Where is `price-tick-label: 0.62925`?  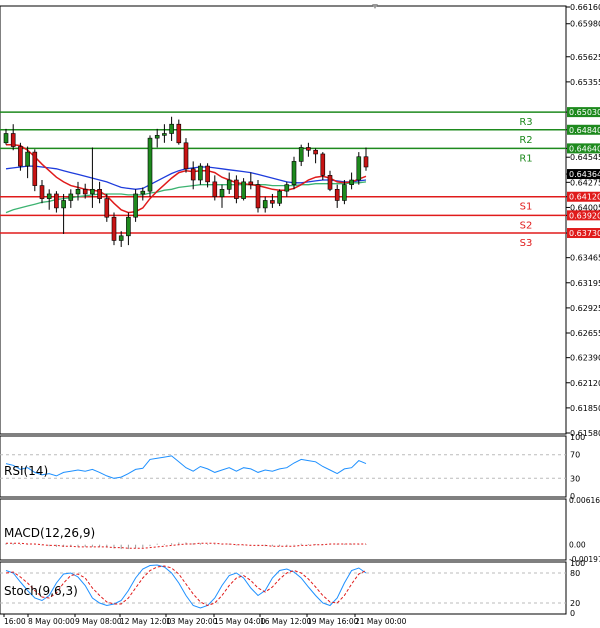 price-tick-label: 0.62925 is located at coordinates (585, 308).